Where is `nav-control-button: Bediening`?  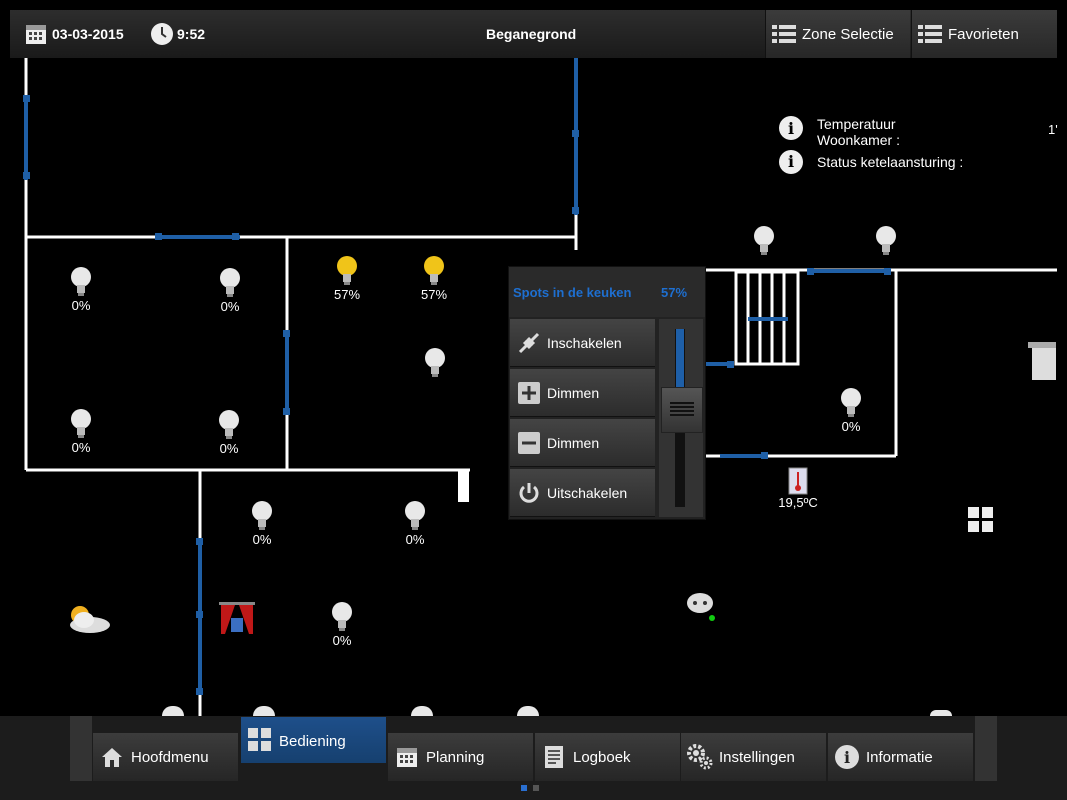 nav-control-button: Bediening is located at coordinates (313, 740).